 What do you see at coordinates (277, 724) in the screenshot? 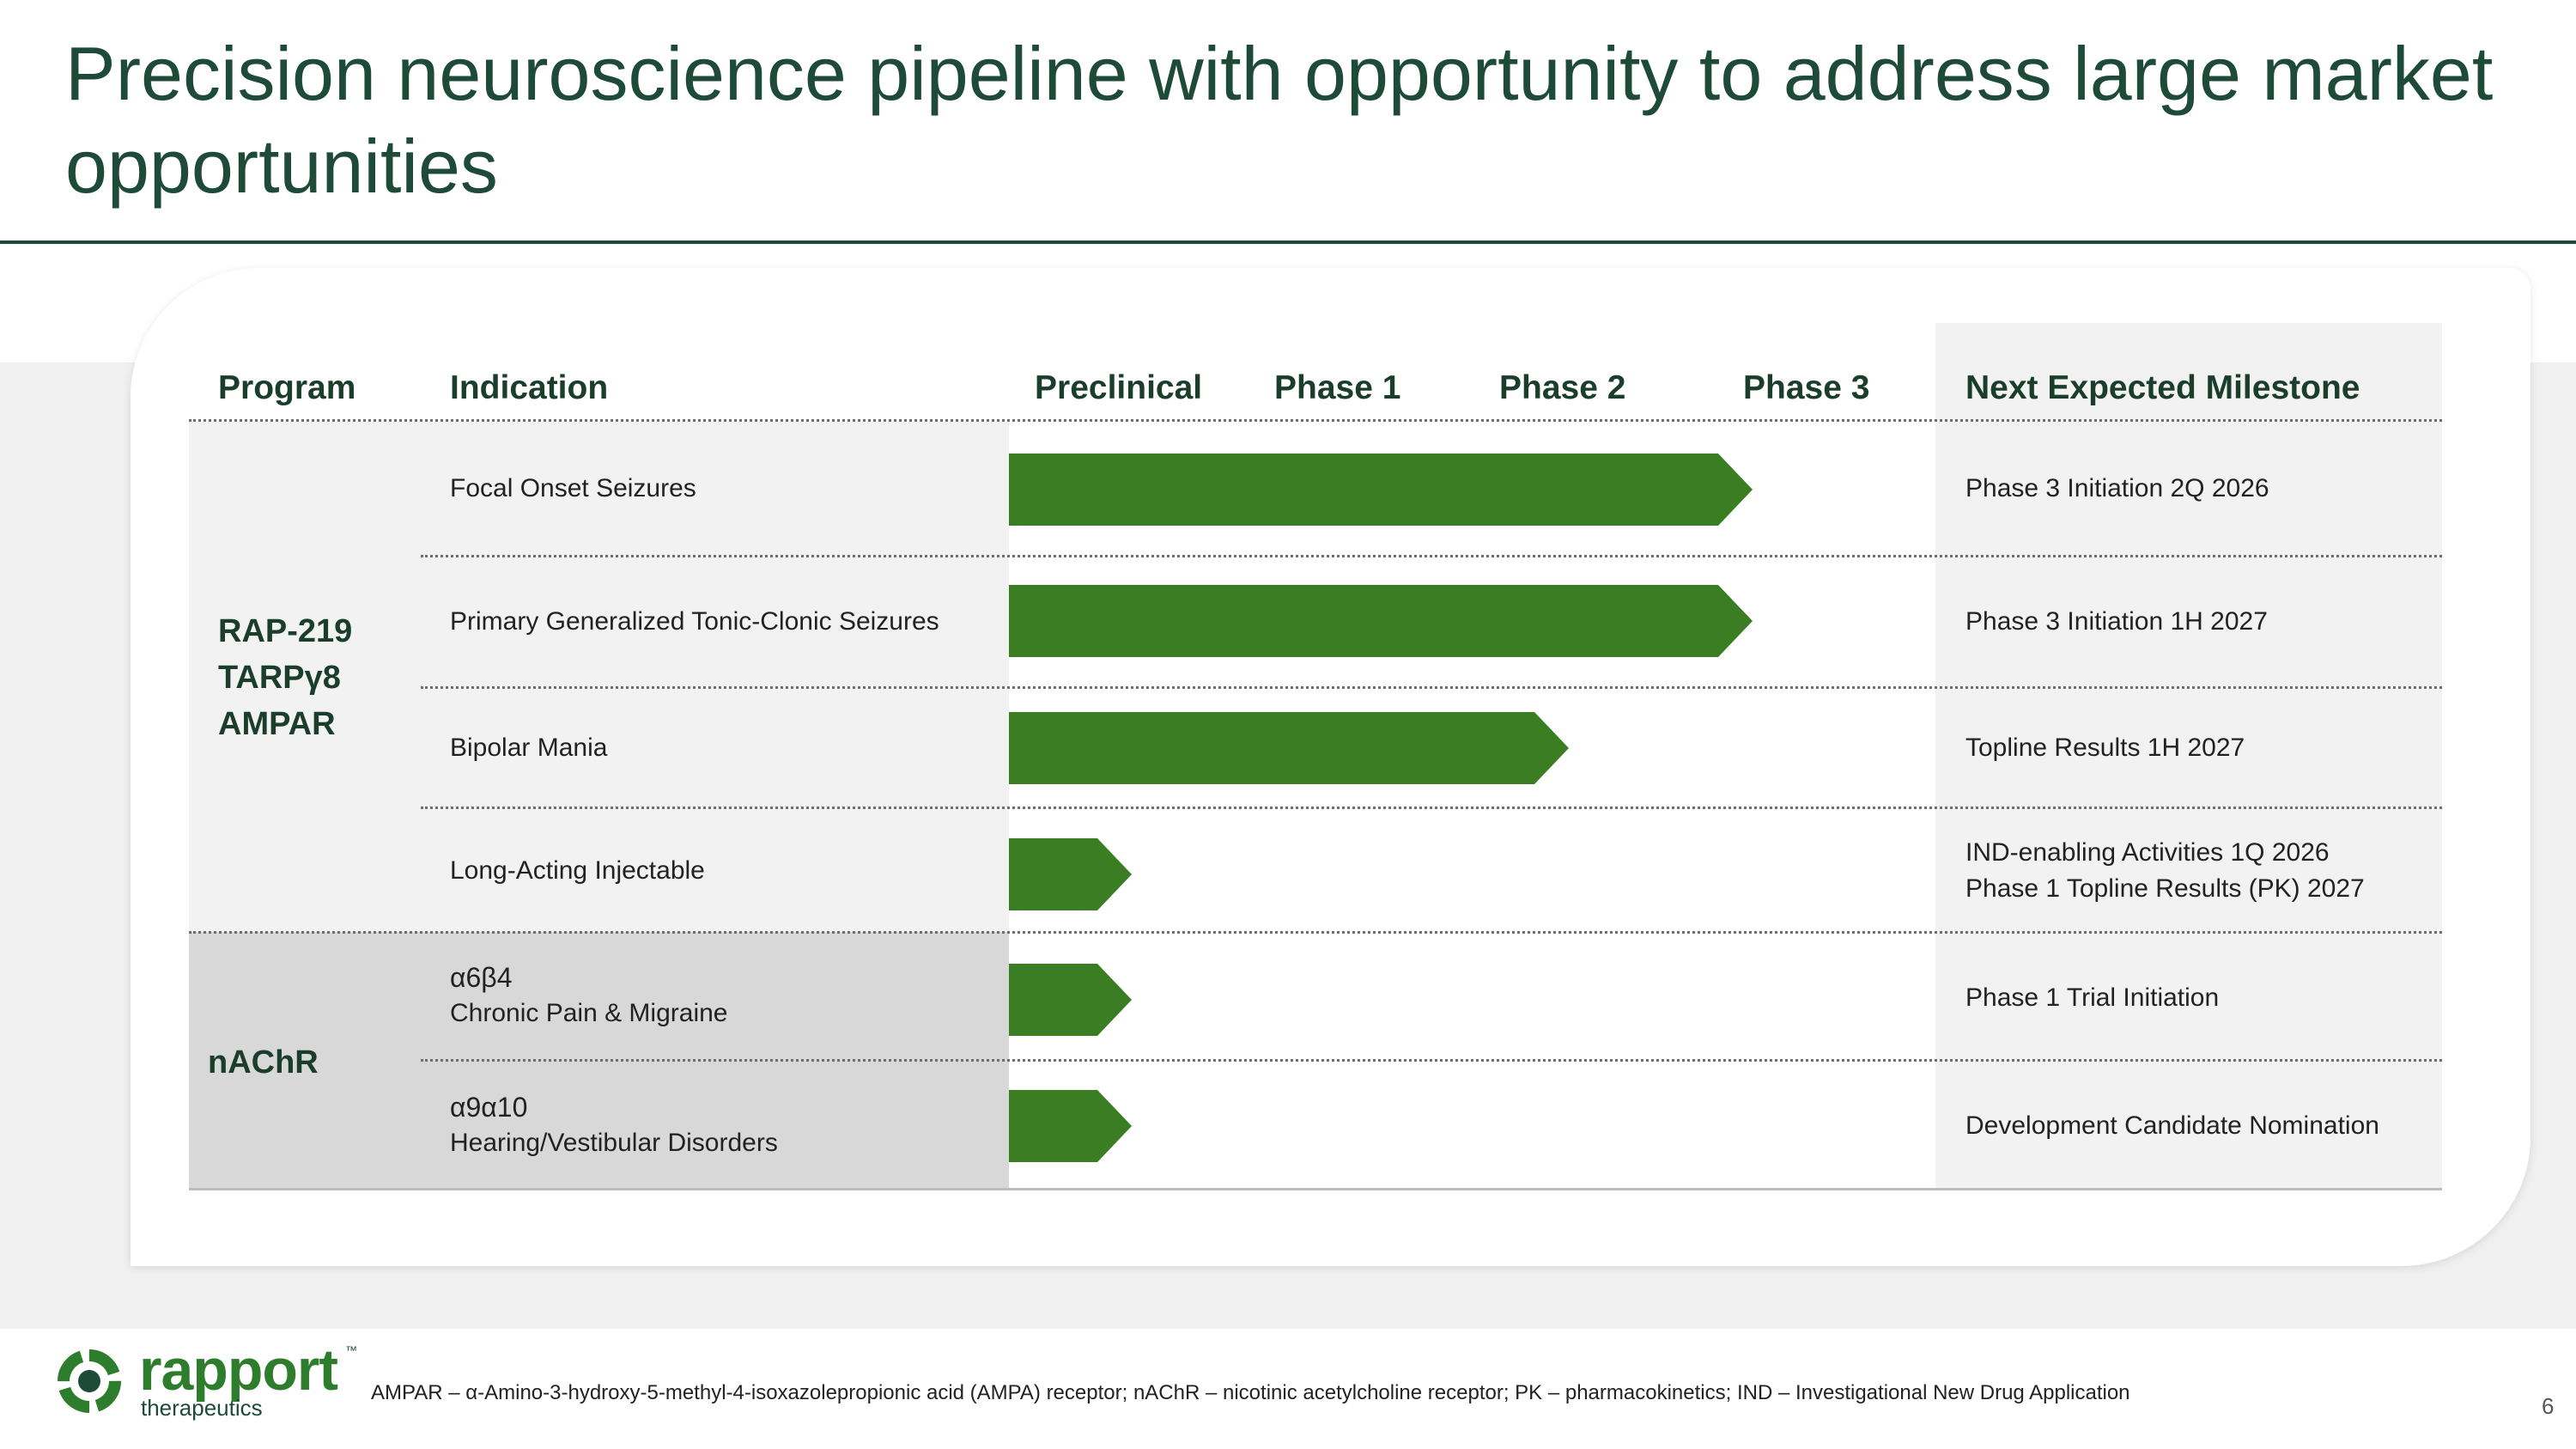
I see `program-receptor: AMPAR` at bounding box center [277, 724].